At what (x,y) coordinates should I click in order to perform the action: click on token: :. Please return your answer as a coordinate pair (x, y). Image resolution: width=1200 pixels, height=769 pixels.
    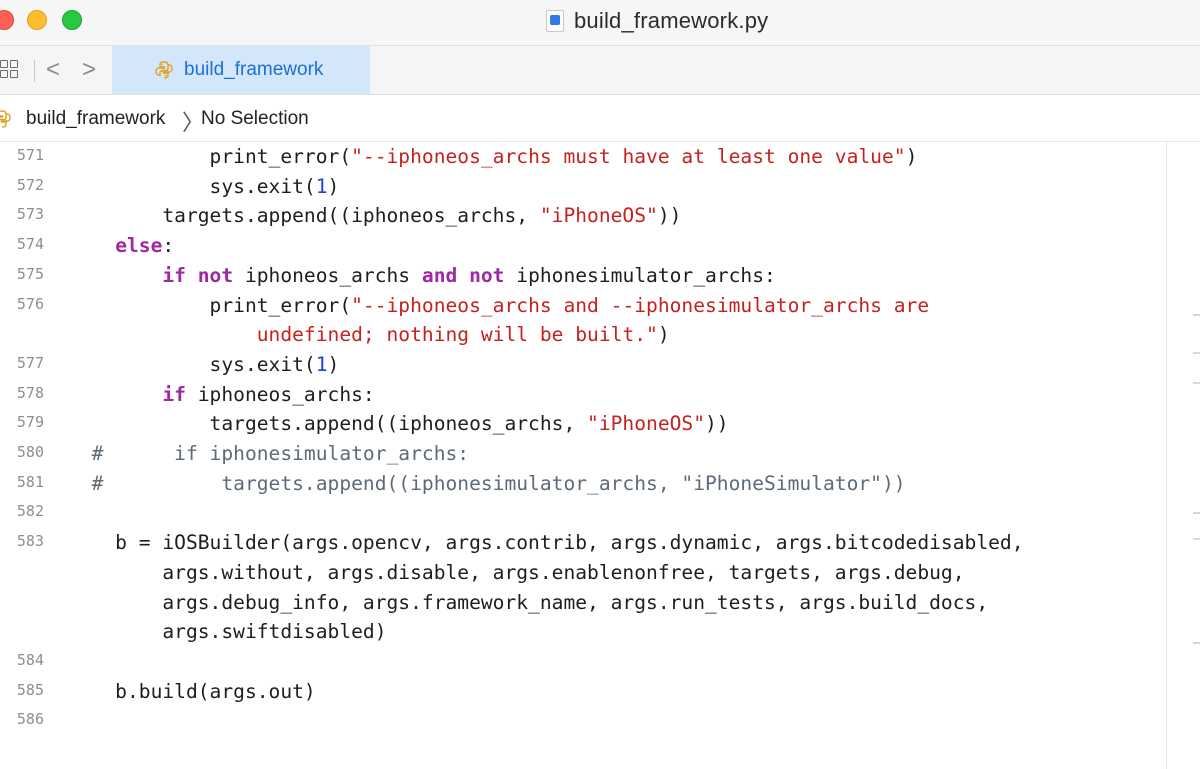
    Looking at the image, I should click on (168, 246).